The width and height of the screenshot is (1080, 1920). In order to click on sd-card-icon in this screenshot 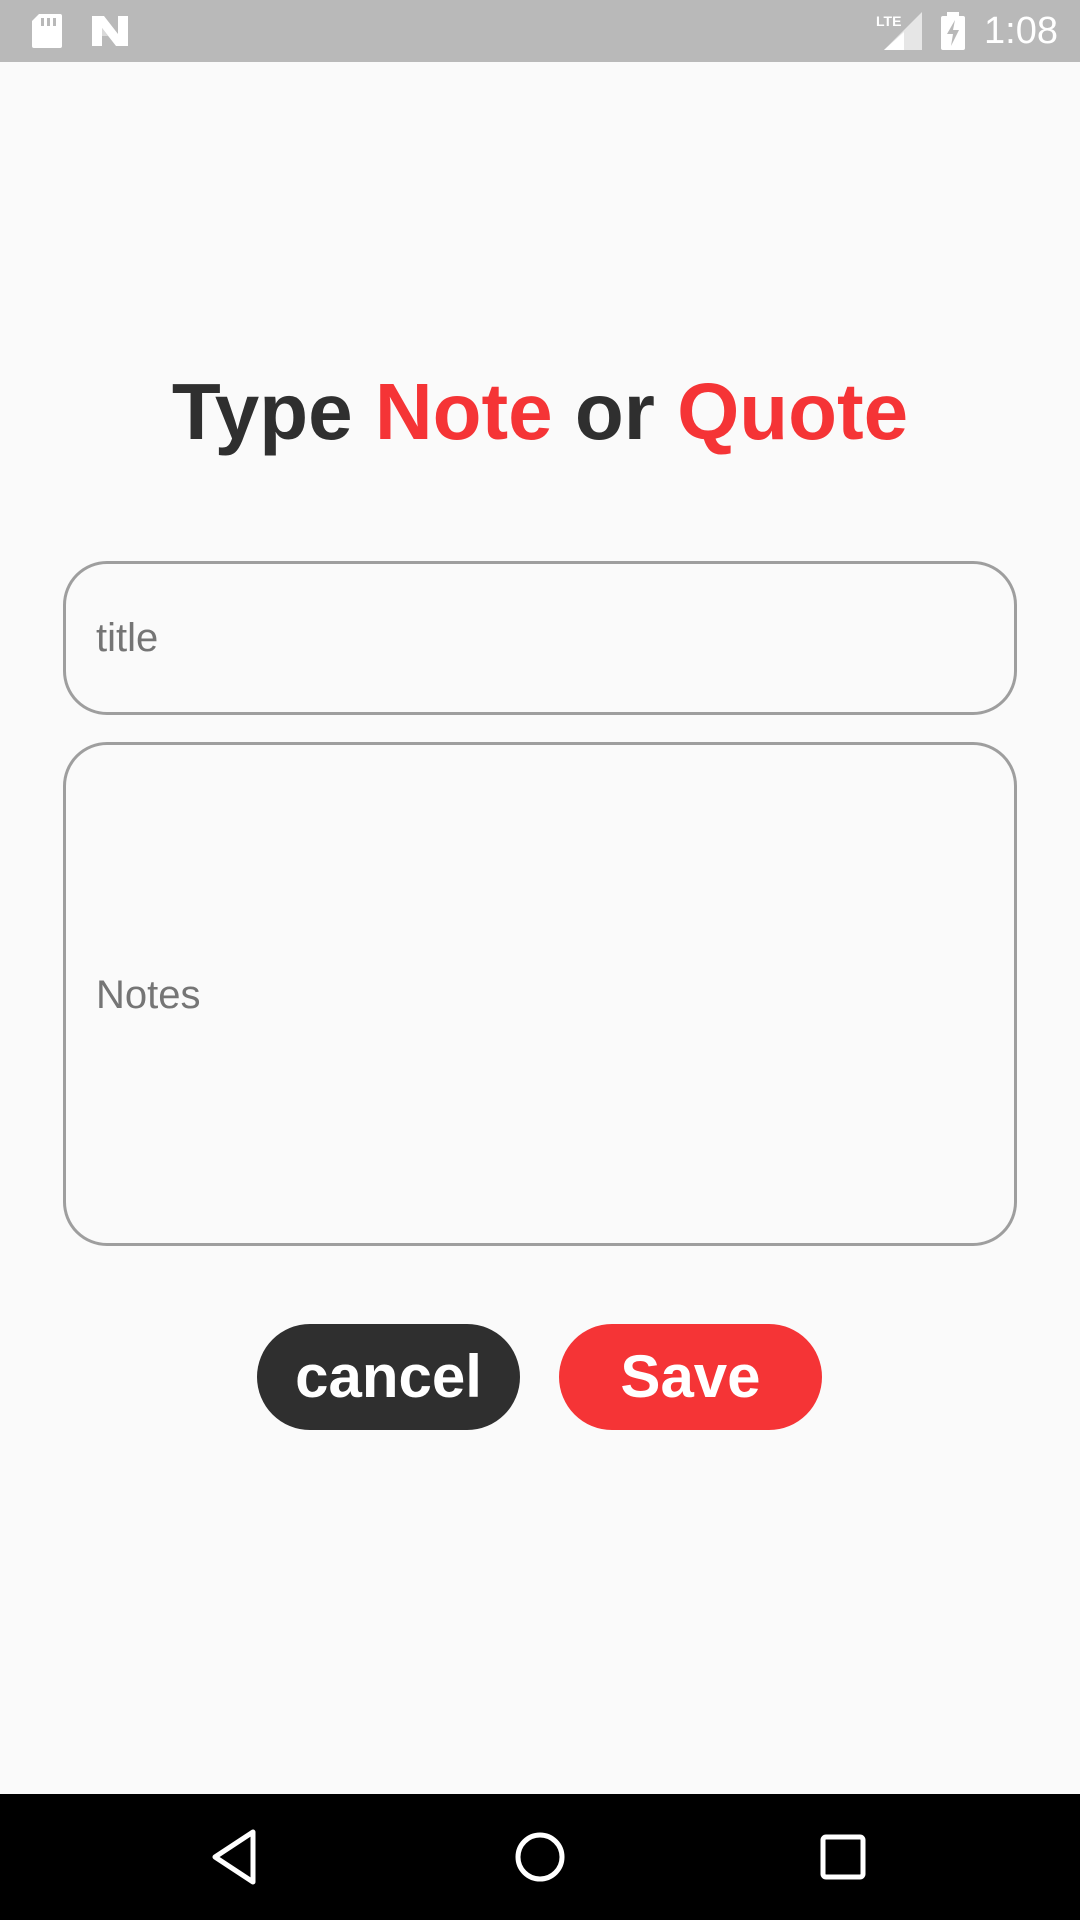, I will do `click(47, 31)`.